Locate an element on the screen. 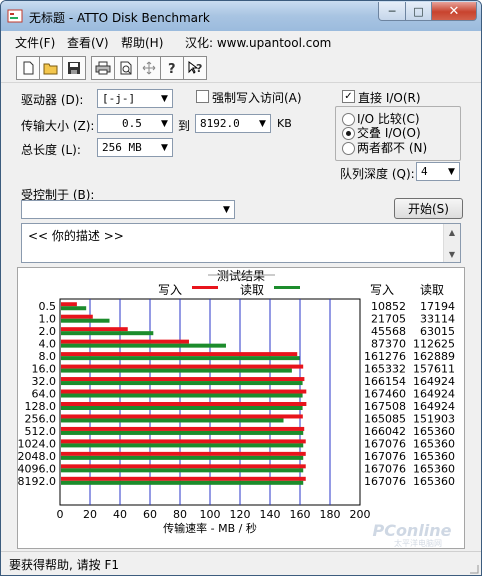  queue-depth-label: 队列深度 (Q): is located at coordinates (377, 174).